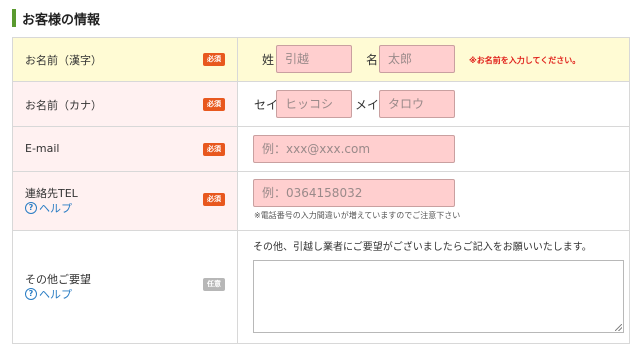 Image resolution: width=640 pixels, height=350 pixels. What do you see at coordinates (314, 59) in the screenshot?
I see `last-name-input: 引越` at bounding box center [314, 59].